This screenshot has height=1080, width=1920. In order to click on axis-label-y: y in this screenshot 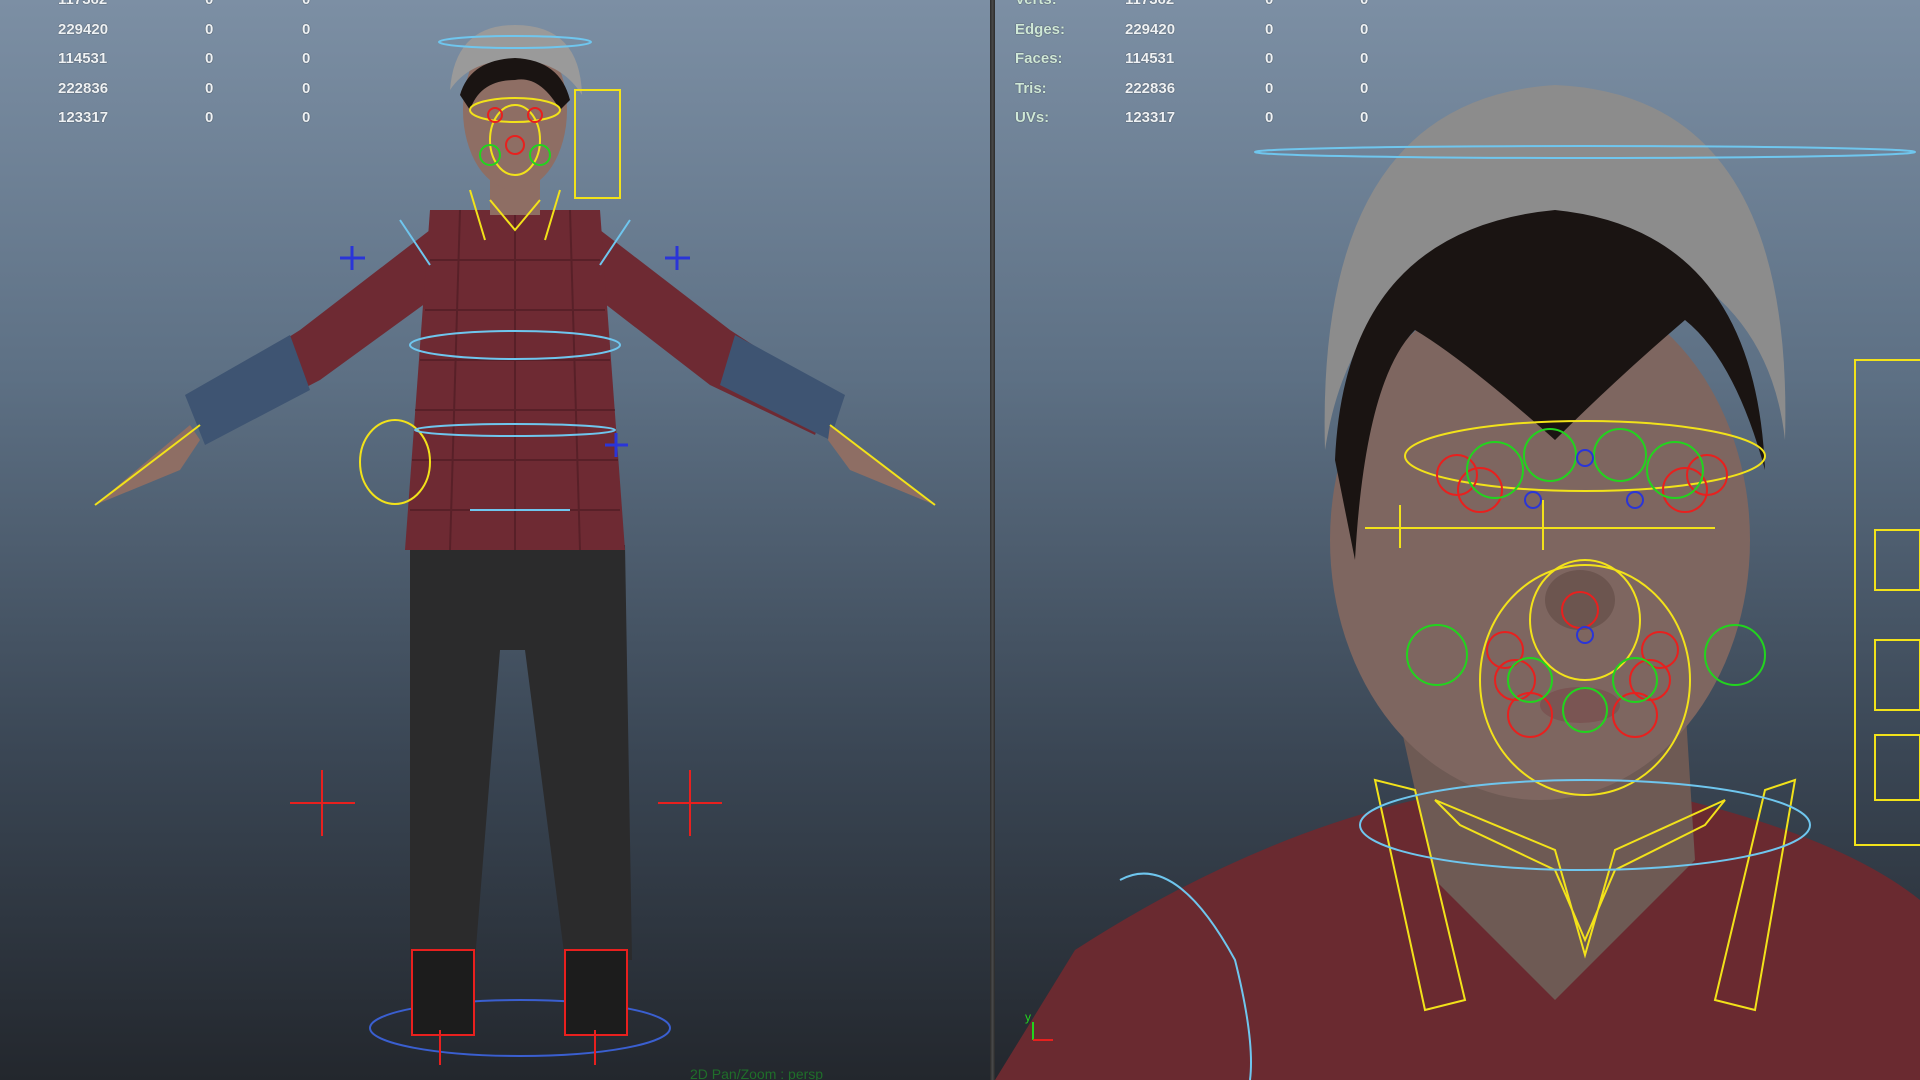, I will do `click(1028, 1017)`.